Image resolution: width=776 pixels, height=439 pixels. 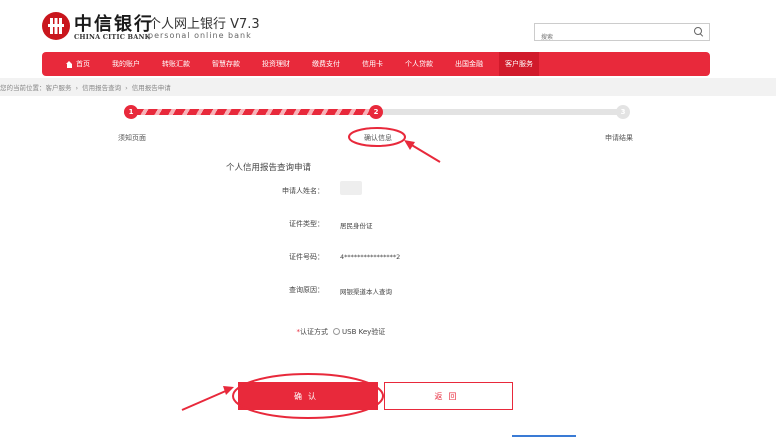 I want to click on nav-item-investment: 投资理财, so click(x=276, y=64).